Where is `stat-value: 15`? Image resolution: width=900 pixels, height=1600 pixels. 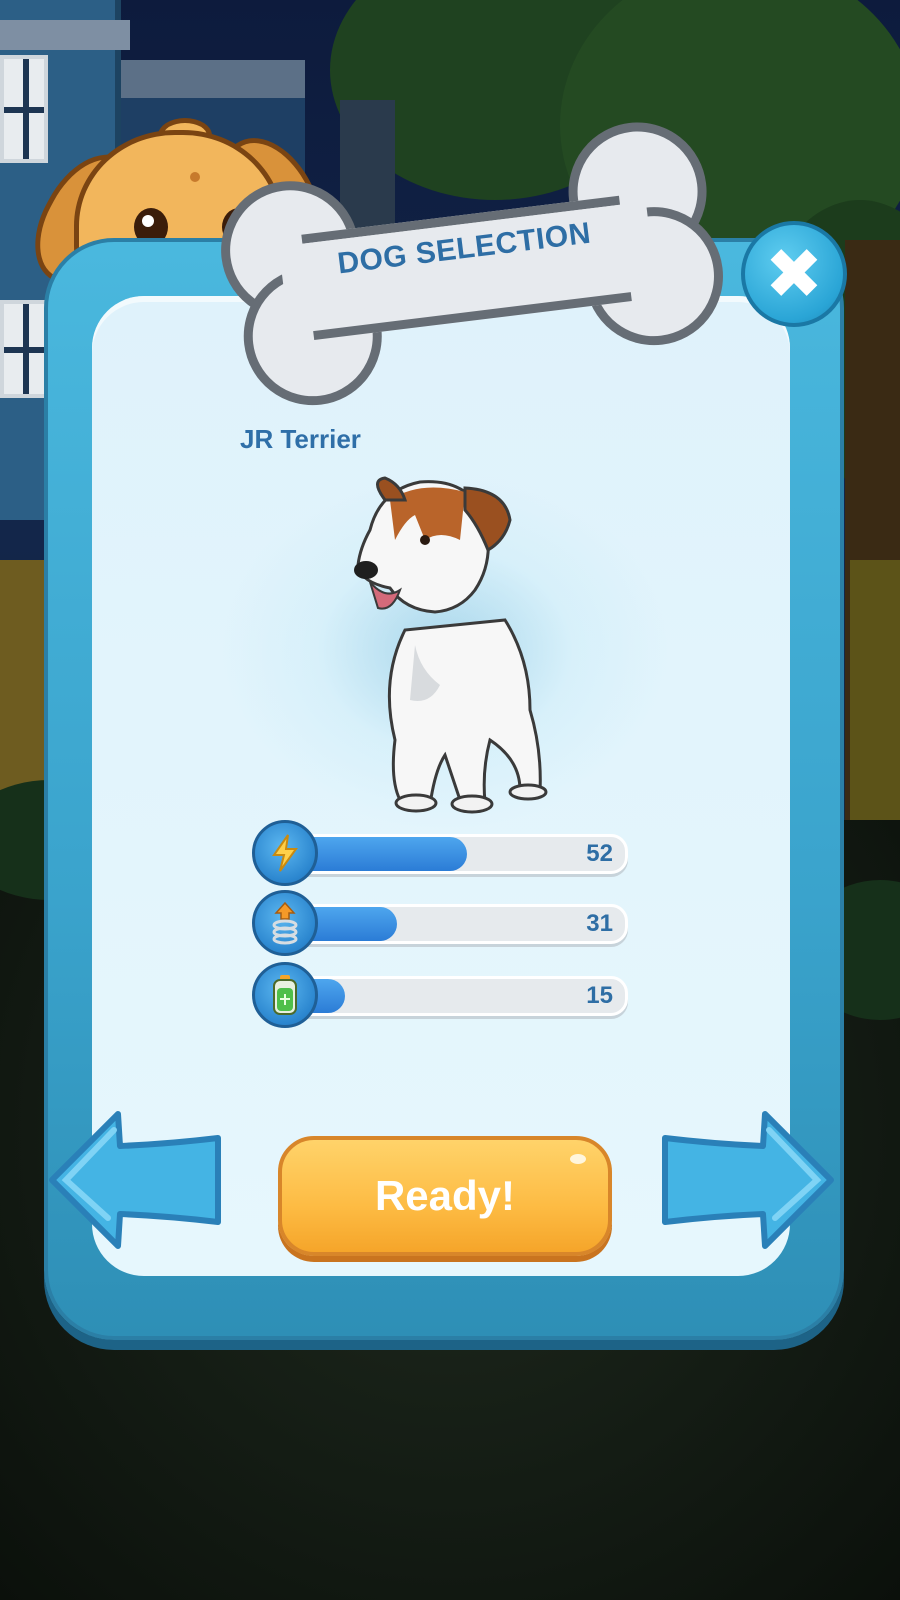 stat-value: 15 is located at coordinates (599, 995).